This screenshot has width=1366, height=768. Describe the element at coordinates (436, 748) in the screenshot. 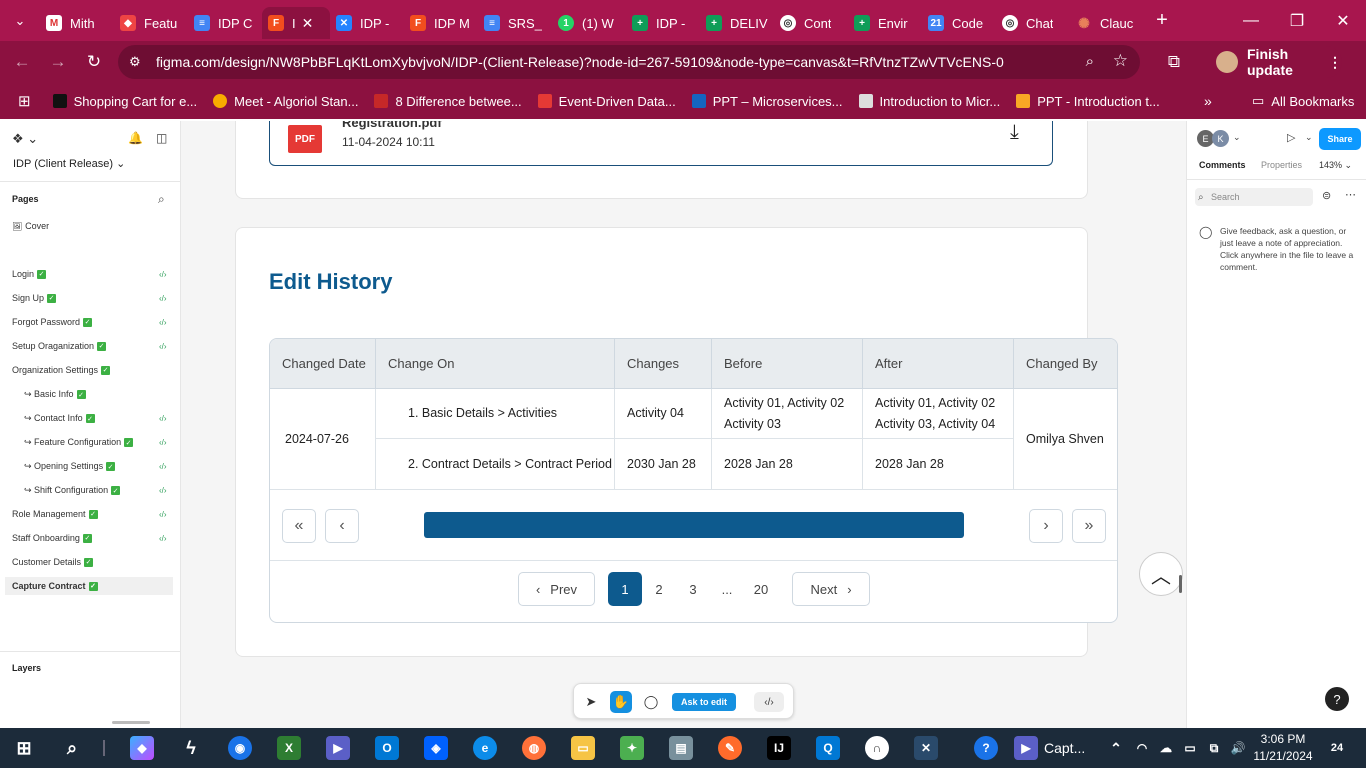

I see `dropbox-icon: ◈` at that location.